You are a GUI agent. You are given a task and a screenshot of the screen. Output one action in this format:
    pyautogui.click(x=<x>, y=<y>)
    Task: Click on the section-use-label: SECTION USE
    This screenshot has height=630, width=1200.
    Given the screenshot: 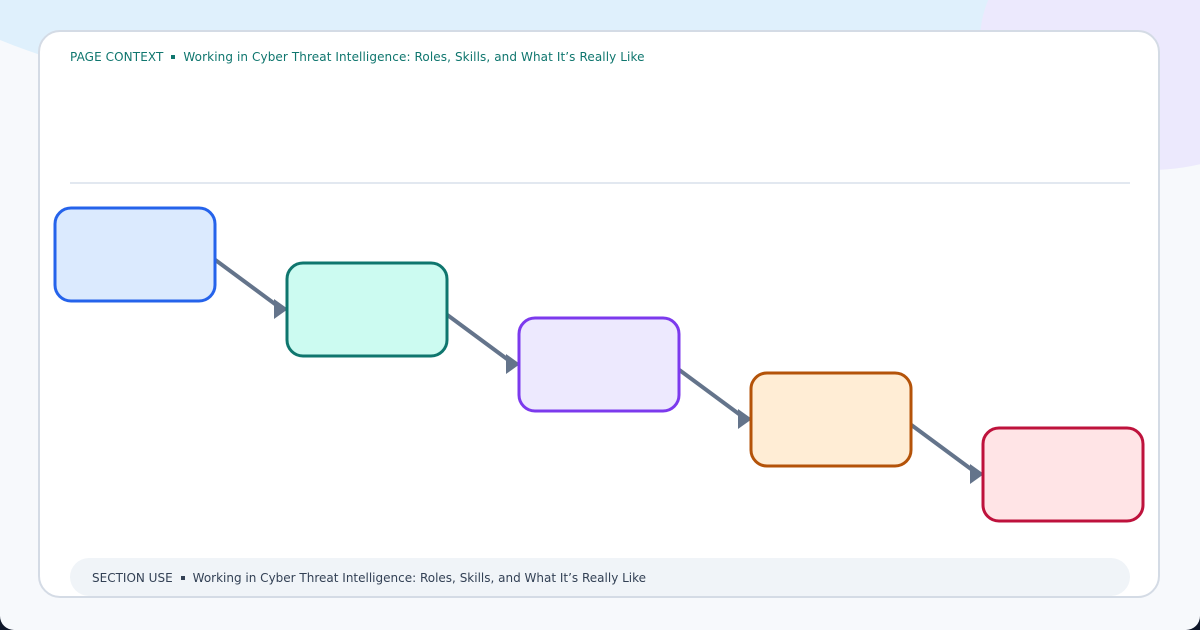 What is the action you would take?
    pyautogui.click(x=132, y=578)
    